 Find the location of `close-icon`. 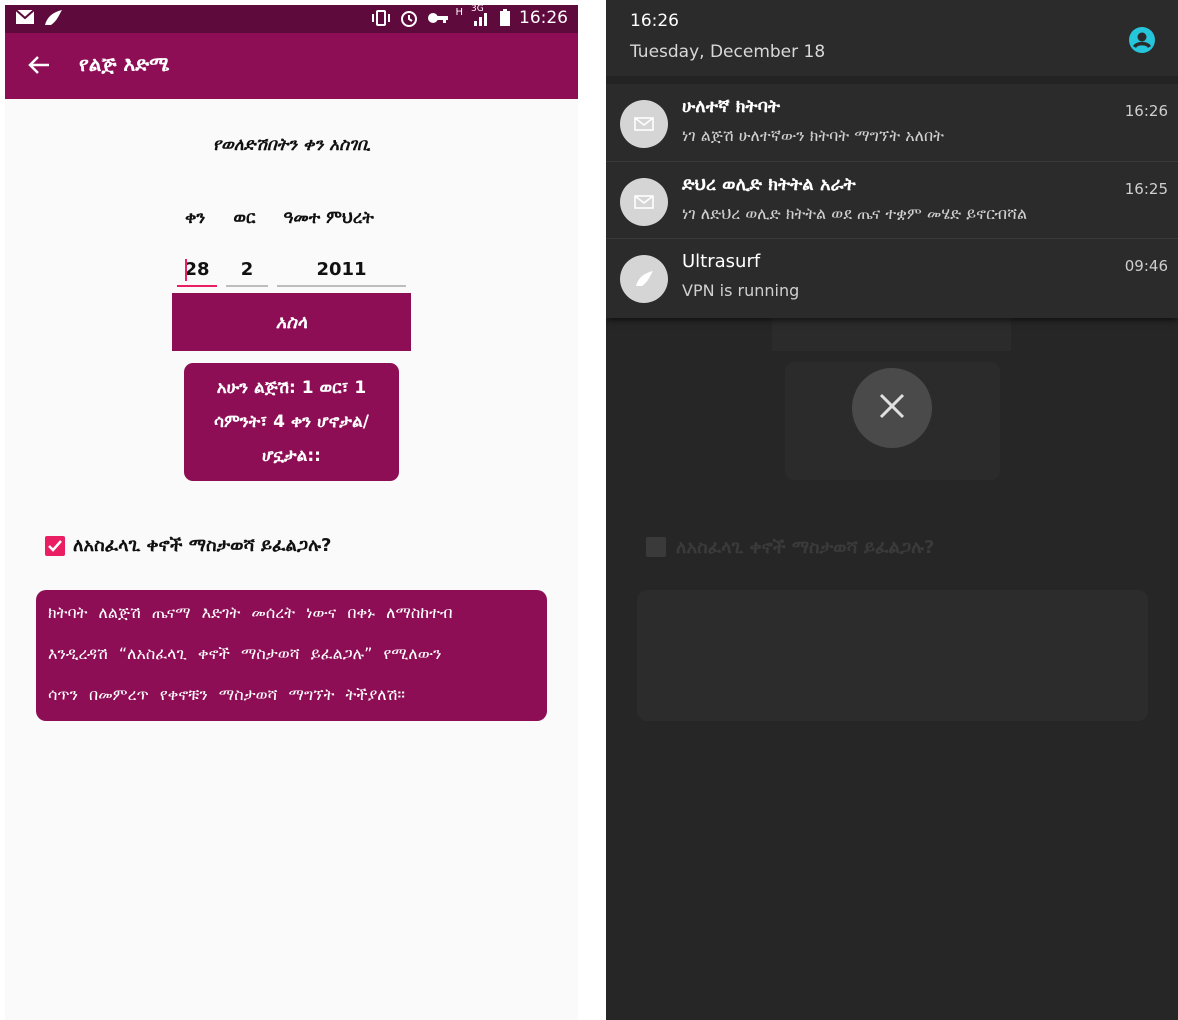

close-icon is located at coordinates (892, 408).